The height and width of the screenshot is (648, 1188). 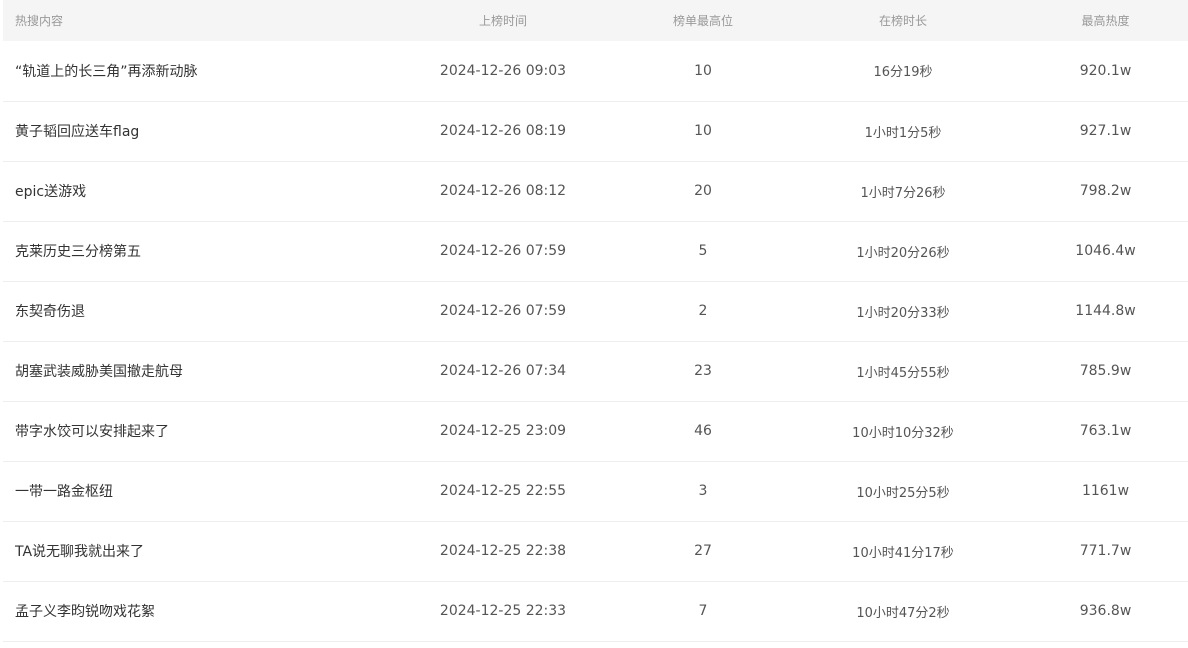 What do you see at coordinates (903, 133) in the screenshot?
I see `row-duration: 1小时1分5秒` at bounding box center [903, 133].